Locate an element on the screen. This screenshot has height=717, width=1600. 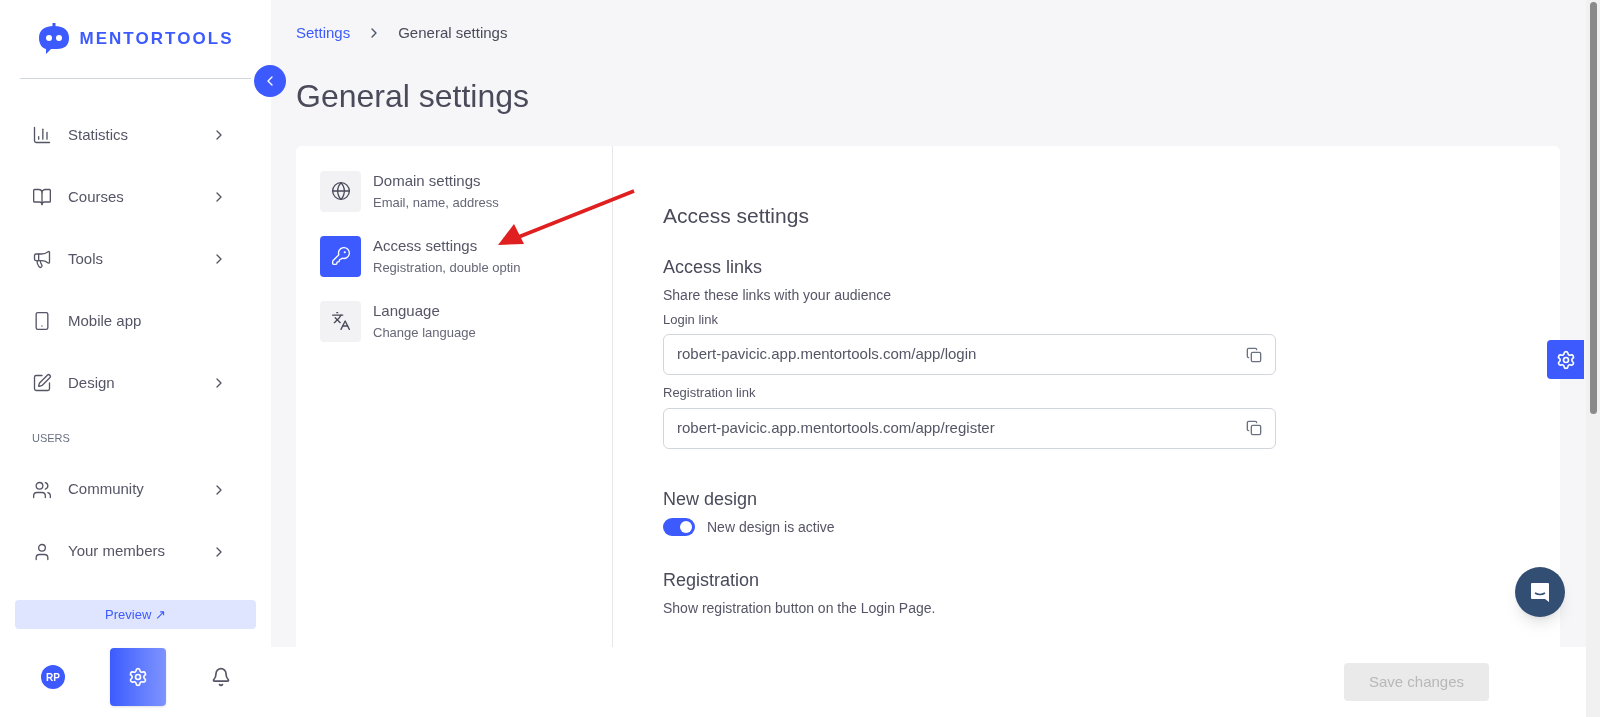
bell-icon is located at coordinates (221, 677).